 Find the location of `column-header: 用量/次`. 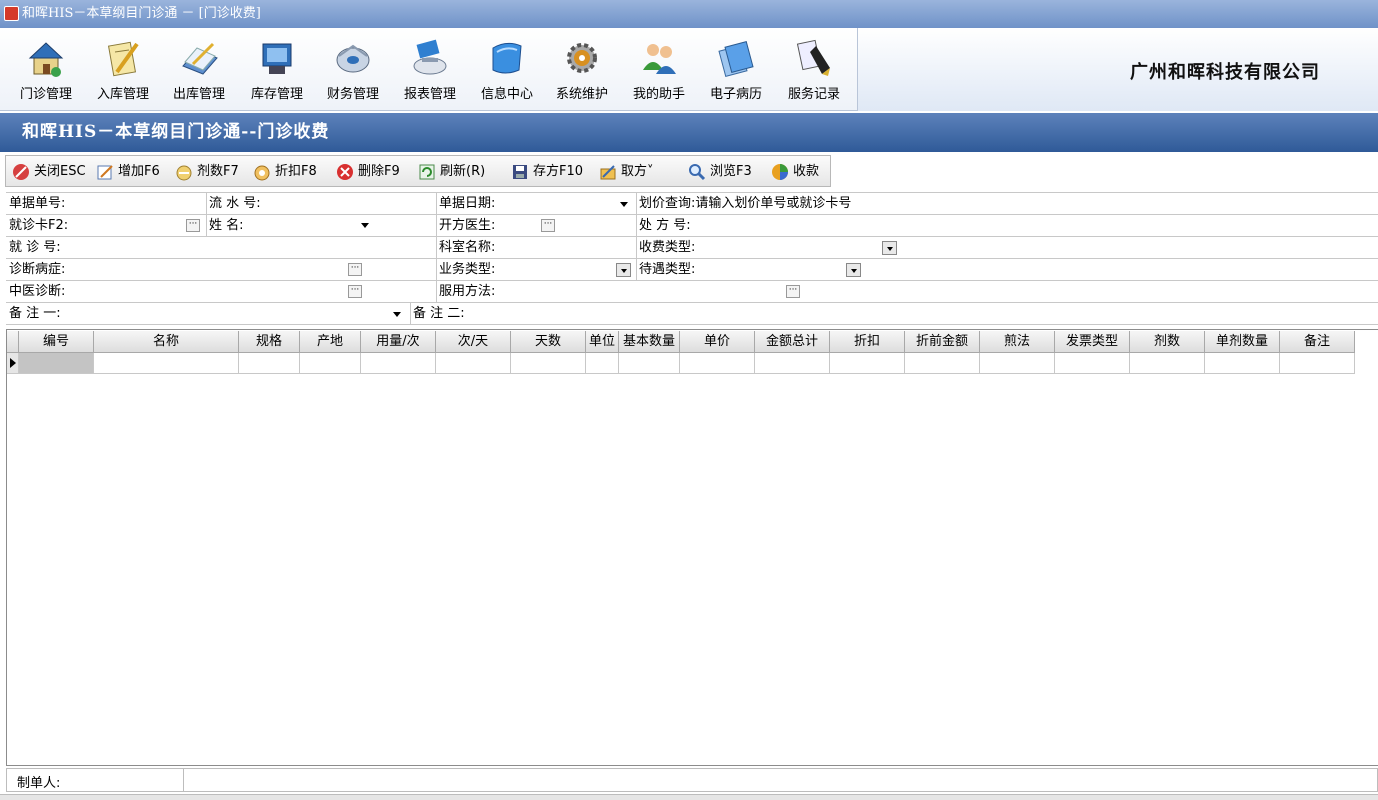

column-header: 用量/次 is located at coordinates (398, 342).